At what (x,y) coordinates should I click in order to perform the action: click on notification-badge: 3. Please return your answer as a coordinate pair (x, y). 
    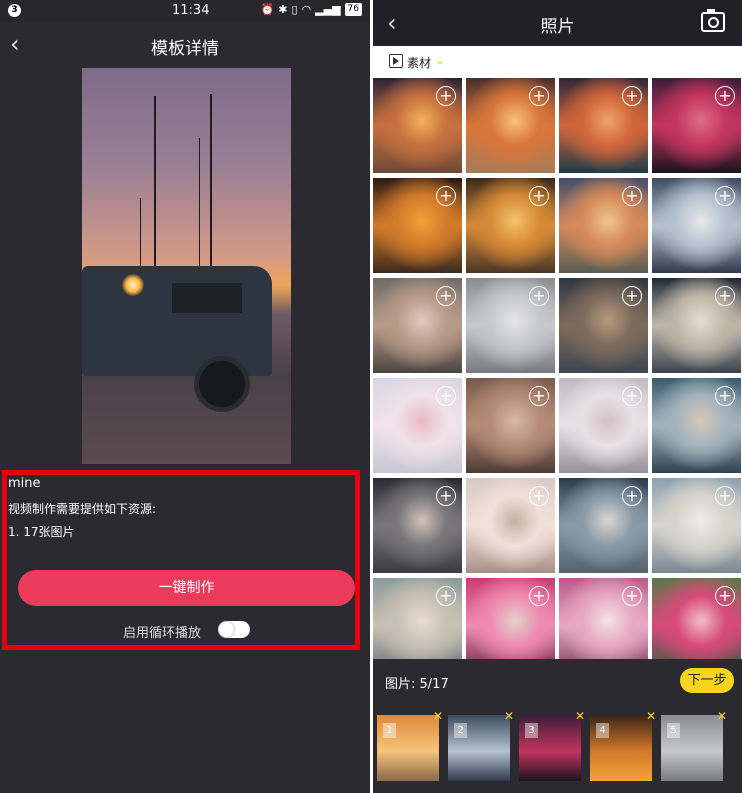
    Looking at the image, I should click on (14, 10).